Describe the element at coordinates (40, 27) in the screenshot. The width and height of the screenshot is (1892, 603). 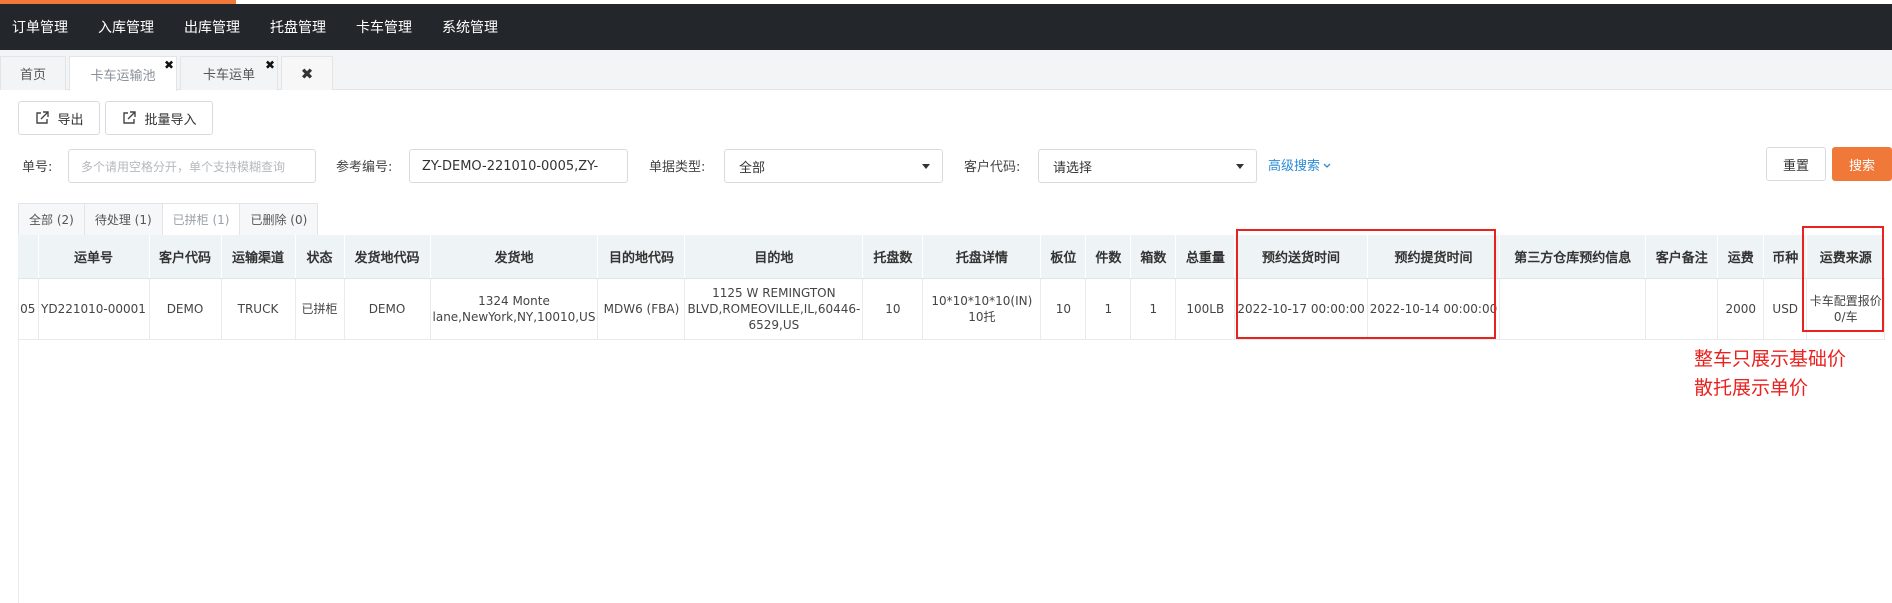
I see `nav-order-management: 订单管理` at that location.